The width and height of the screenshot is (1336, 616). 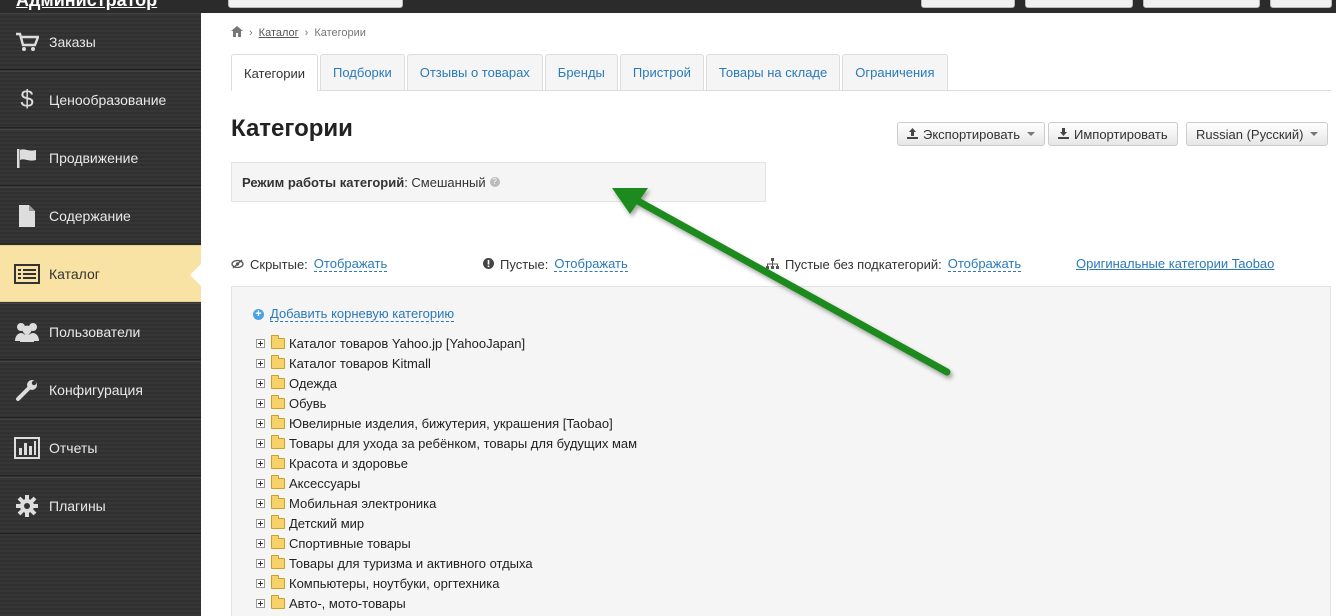 I want to click on tree-node: Каталог товаров Kitmall, so click(x=446, y=363).